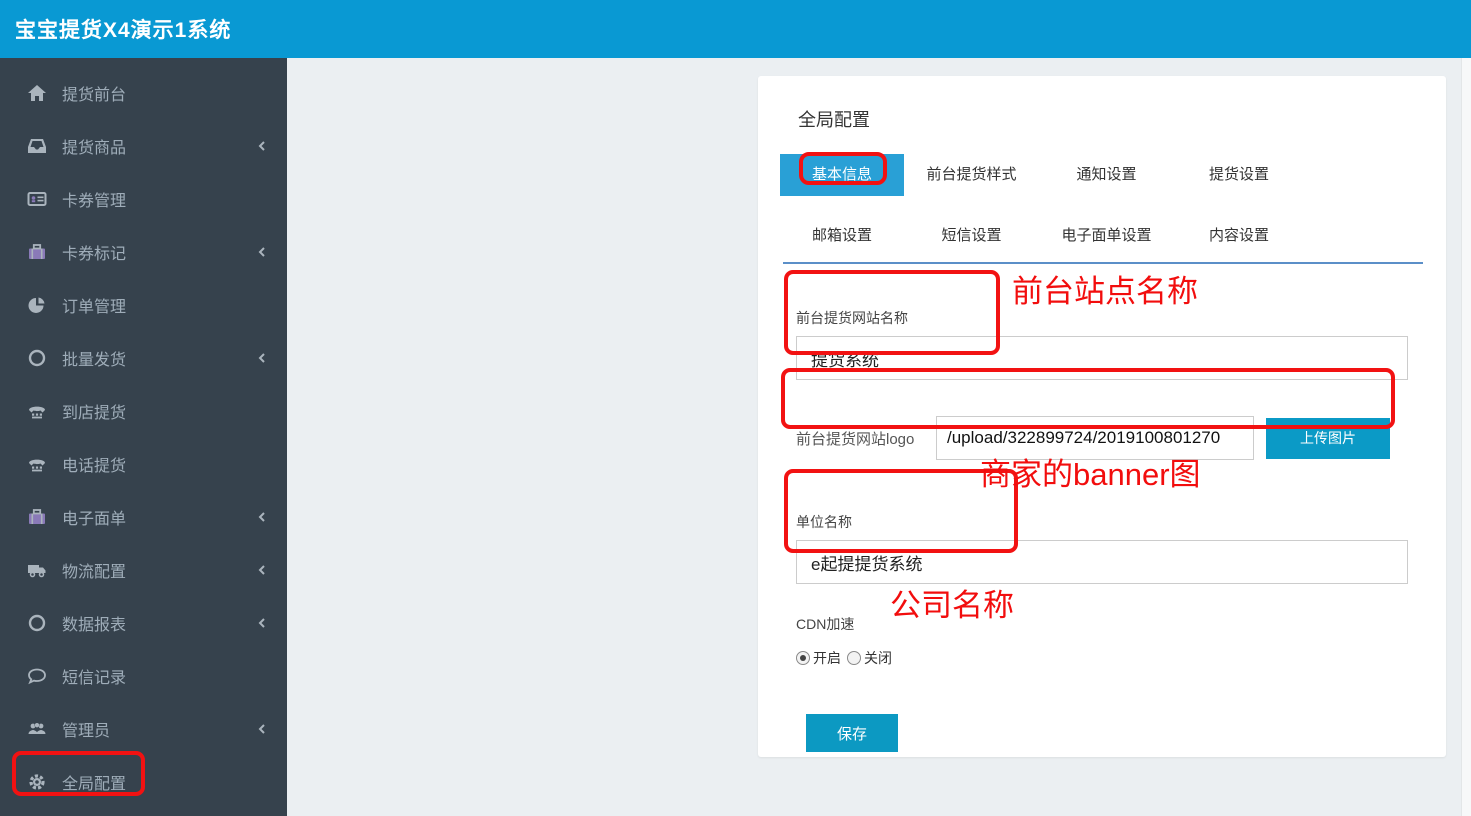 This screenshot has height=816, width=1471. Describe the element at coordinates (1106, 175) in the screenshot. I see `tab-notify-settings: 通知设置` at that location.